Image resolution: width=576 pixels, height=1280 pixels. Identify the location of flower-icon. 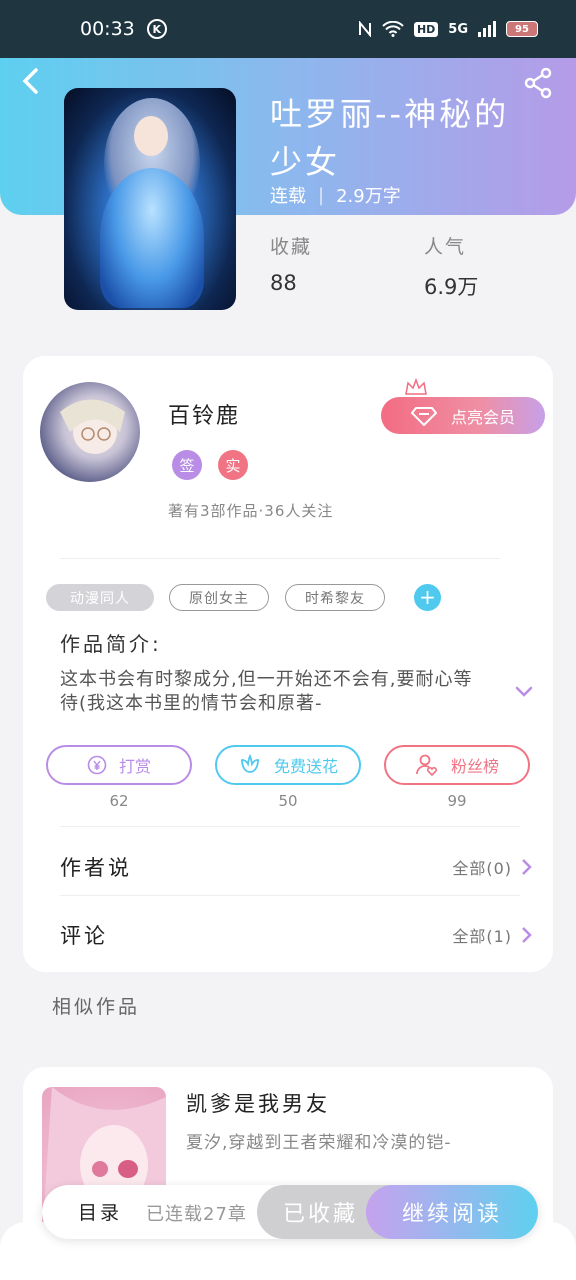
(250, 763).